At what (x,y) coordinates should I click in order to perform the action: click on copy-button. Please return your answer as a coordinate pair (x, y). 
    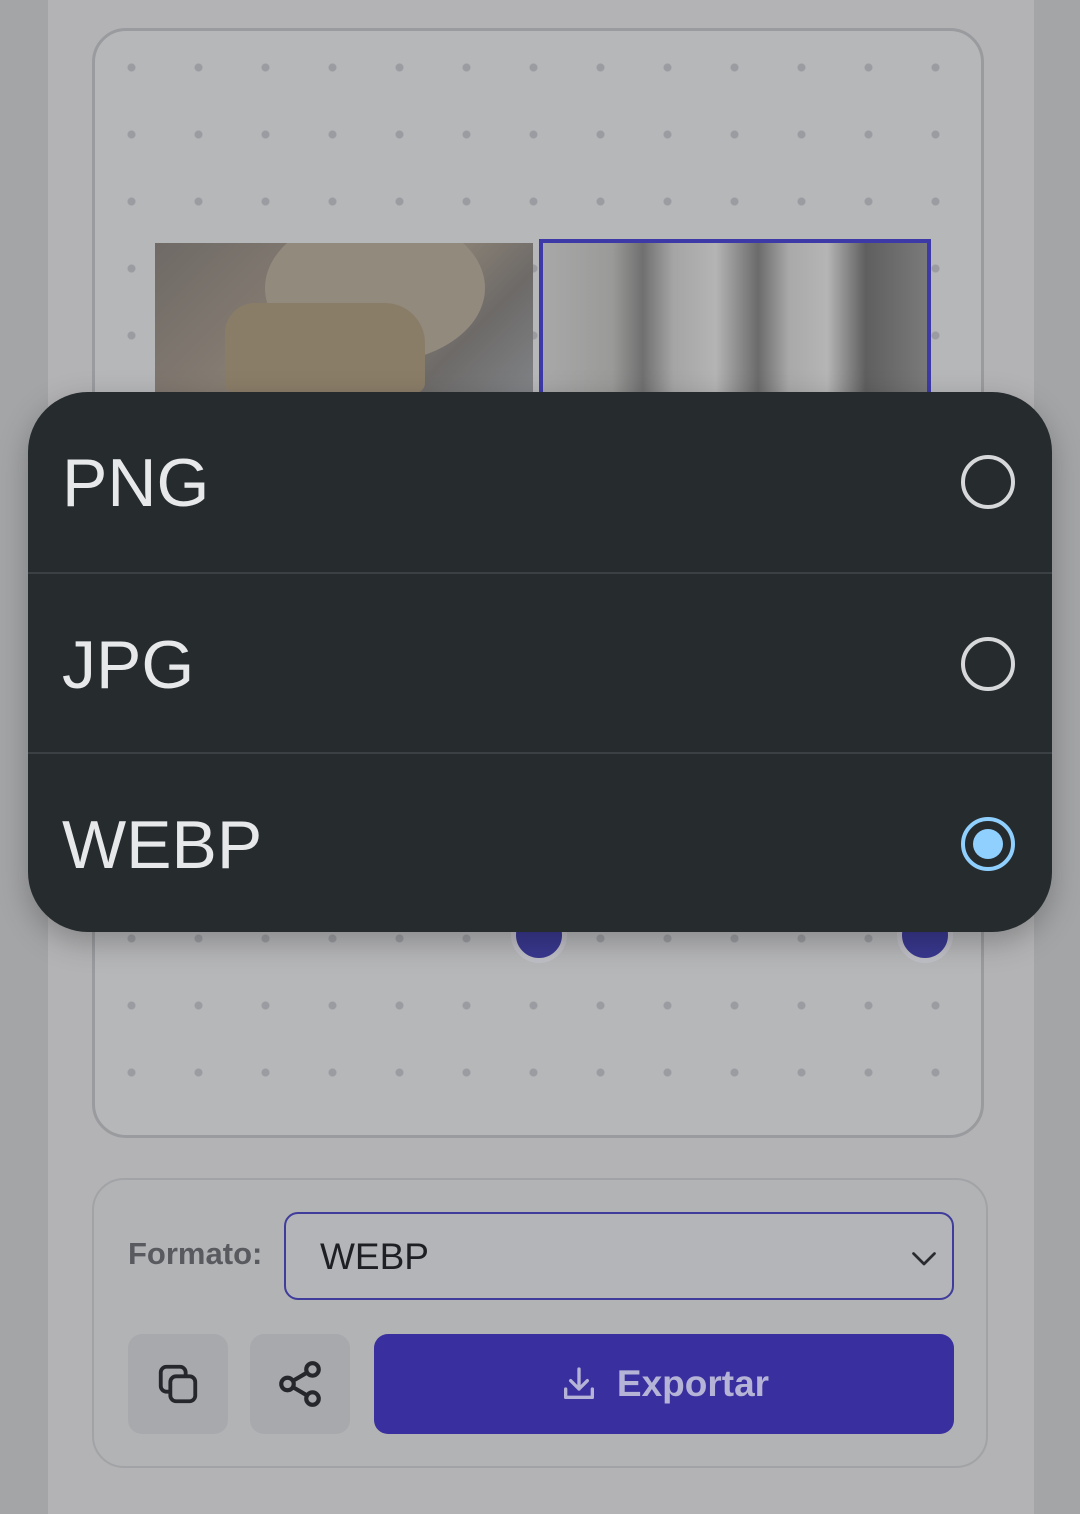
    Looking at the image, I should click on (178, 1384).